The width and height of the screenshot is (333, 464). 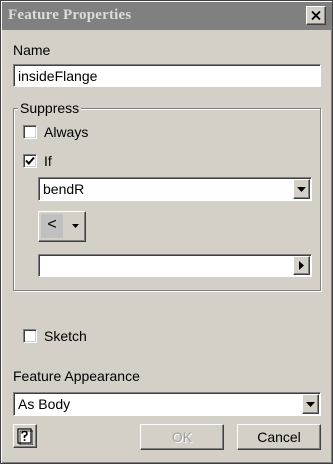 What do you see at coordinates (65, 336) in the screenshot?
I see `sketch-label: Sketch` at bounding box center [65, 336].